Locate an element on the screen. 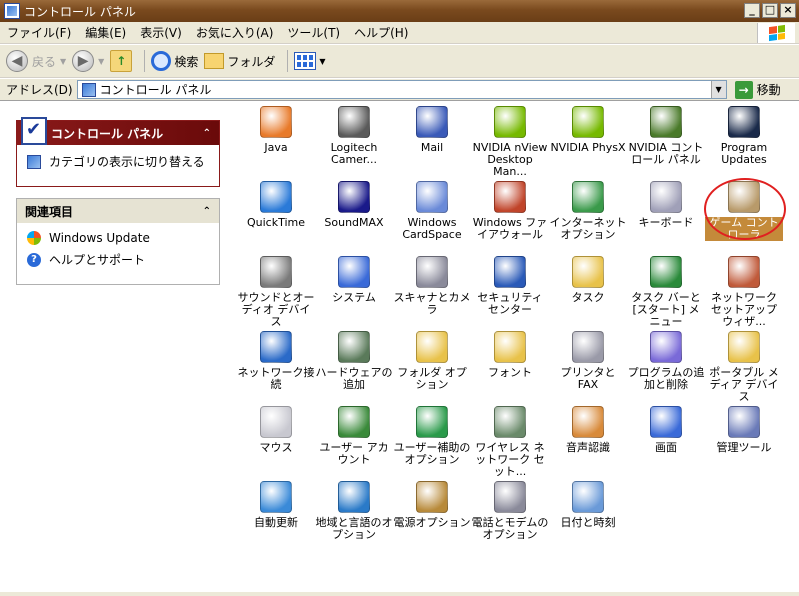 The width and height of the screenshot is (799, 596). views-button: ▼ is located at coordinates (310, 61).